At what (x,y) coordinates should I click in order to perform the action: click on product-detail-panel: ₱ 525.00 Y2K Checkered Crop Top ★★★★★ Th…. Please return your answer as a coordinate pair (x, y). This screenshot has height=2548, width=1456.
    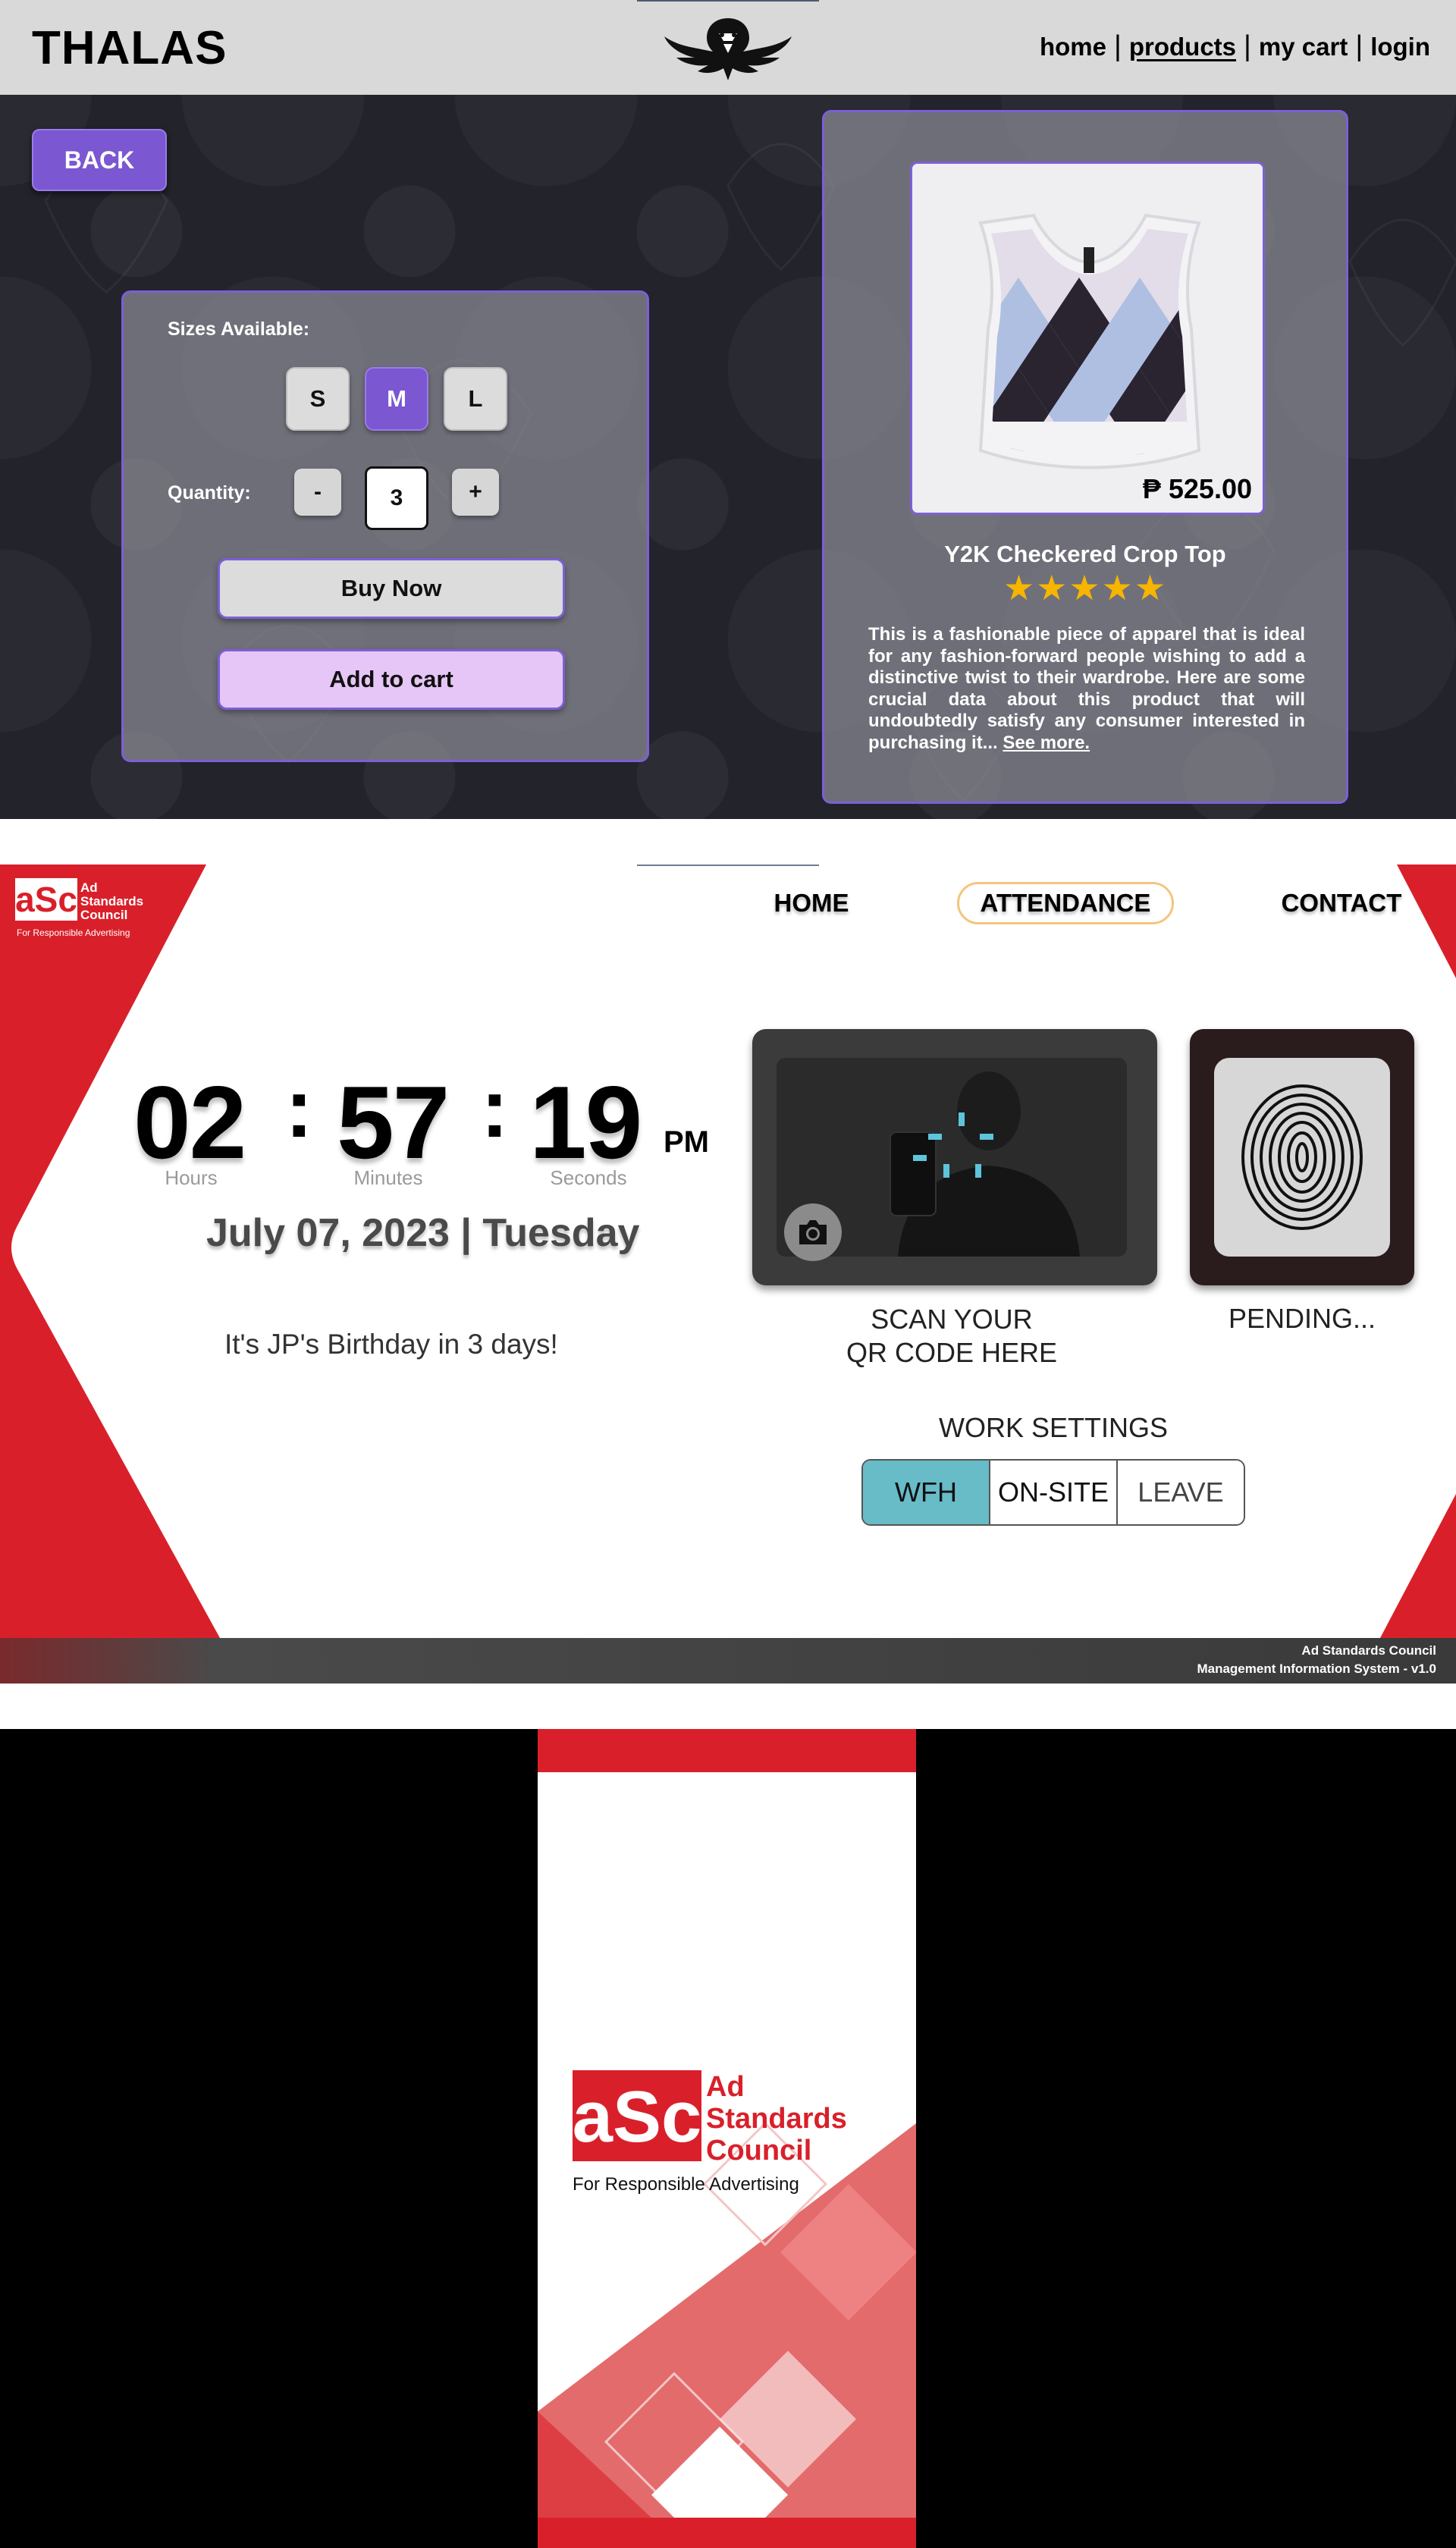
    Looking at the image, I should click on (1085, 457).